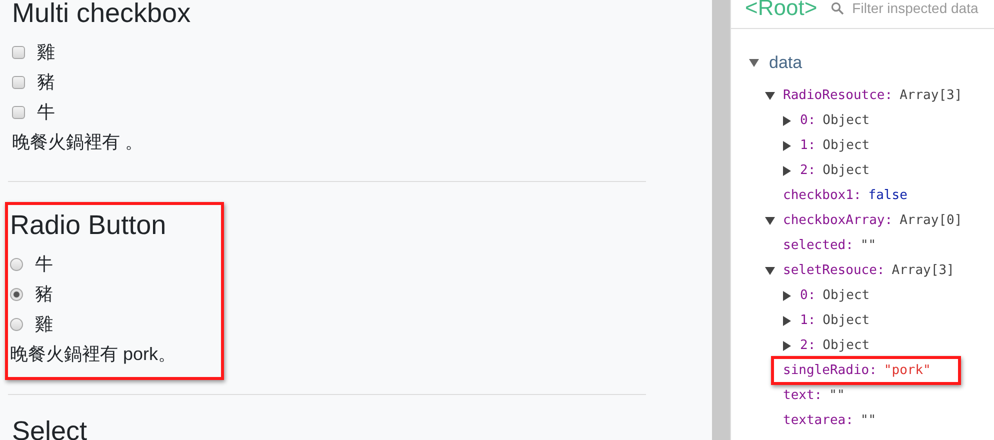 This screenshot has width=994, height=440. What do you see at coordinates (888, 195) in the screenshot?
I see `property-value: false` at bounding box center [888, 195].